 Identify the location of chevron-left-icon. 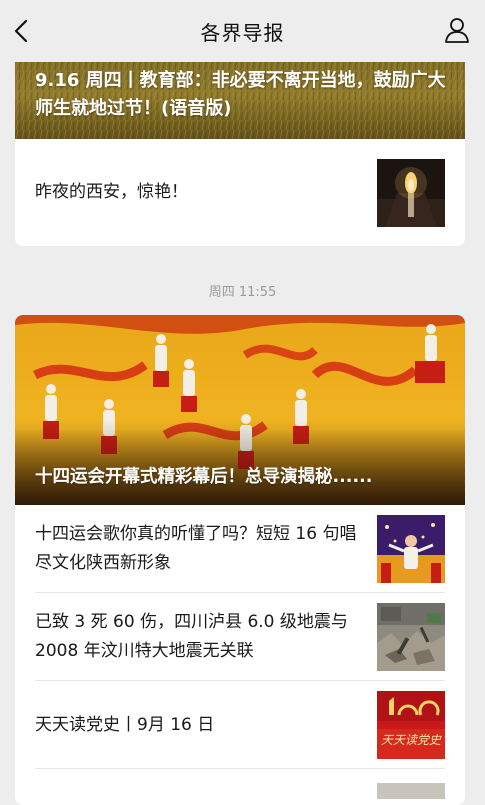
(21, 31).